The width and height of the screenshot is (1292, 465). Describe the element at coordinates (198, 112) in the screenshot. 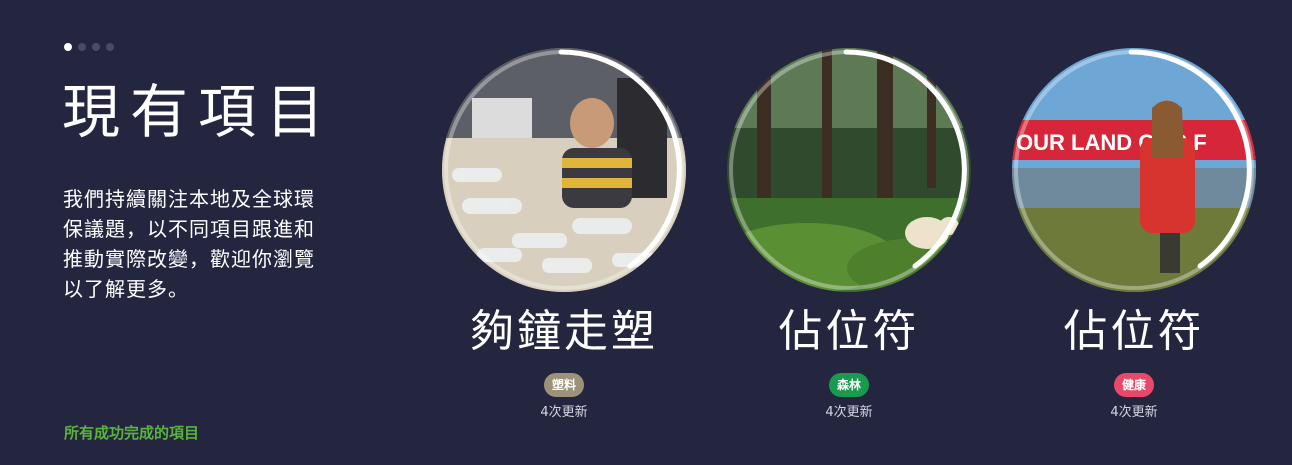

I see `section-title: 現有項目` at that location.